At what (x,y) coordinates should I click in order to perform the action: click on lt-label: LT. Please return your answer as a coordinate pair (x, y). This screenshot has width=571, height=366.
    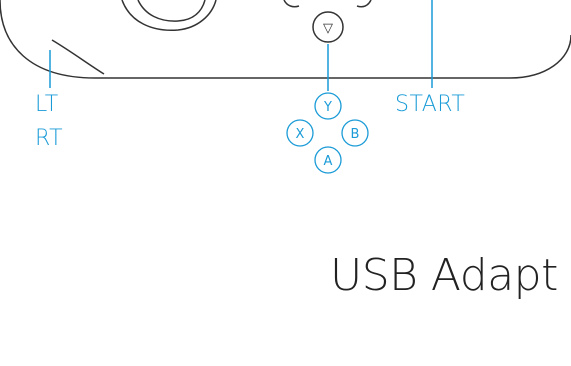
    Looking at the image, I should click on (47, 104).